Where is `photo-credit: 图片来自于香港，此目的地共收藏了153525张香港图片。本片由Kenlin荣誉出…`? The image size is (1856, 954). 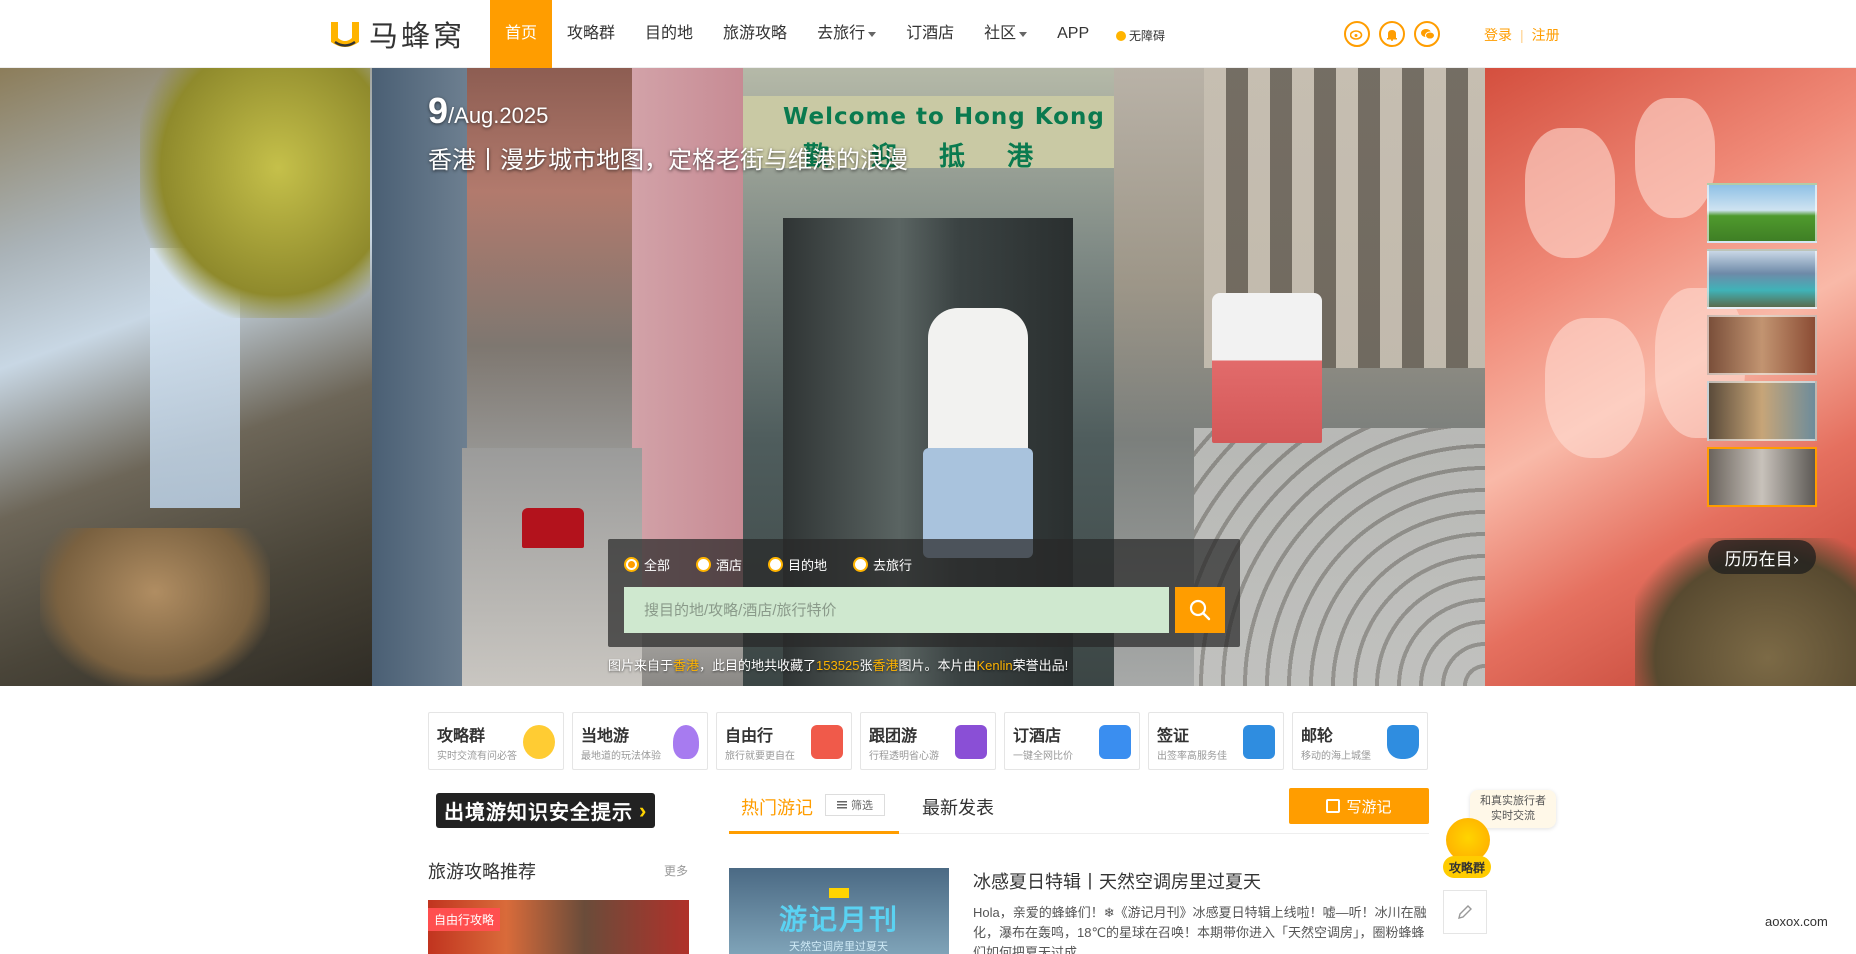 photo-credit: 图片来自于香港，此目的地共收藏了153525张香港图片。本片由Kenlin荣誉出… is located at coordinates (838, 664).